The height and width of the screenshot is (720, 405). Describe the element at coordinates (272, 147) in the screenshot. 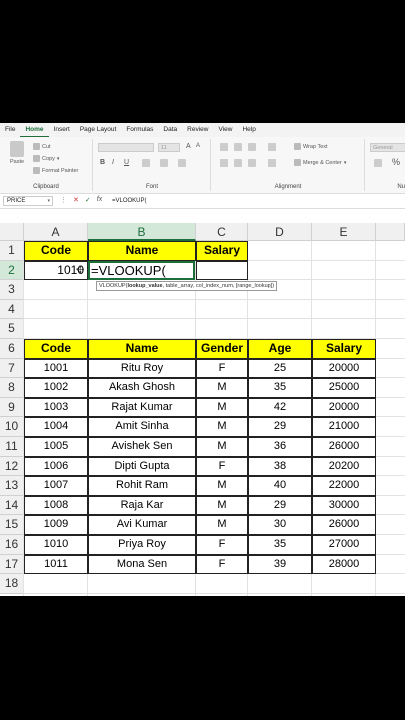

I see `orientation-icon` at that location.